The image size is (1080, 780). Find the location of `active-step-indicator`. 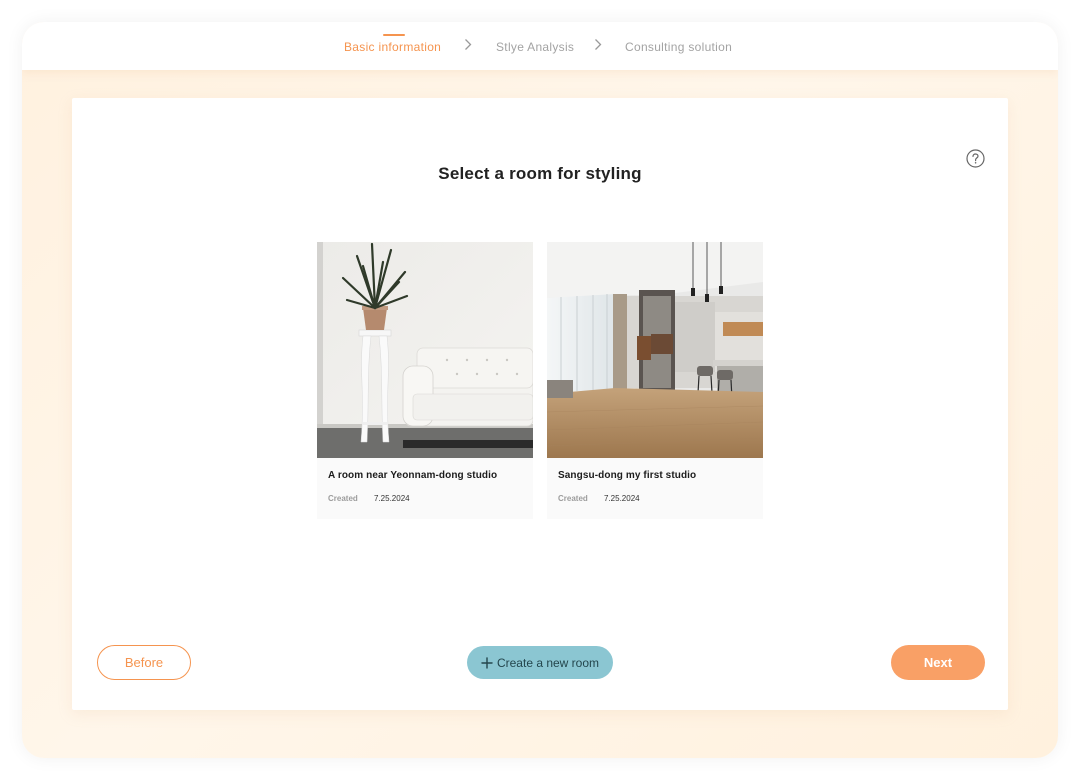

active-step-indicator is located at coordinates (394, 35).